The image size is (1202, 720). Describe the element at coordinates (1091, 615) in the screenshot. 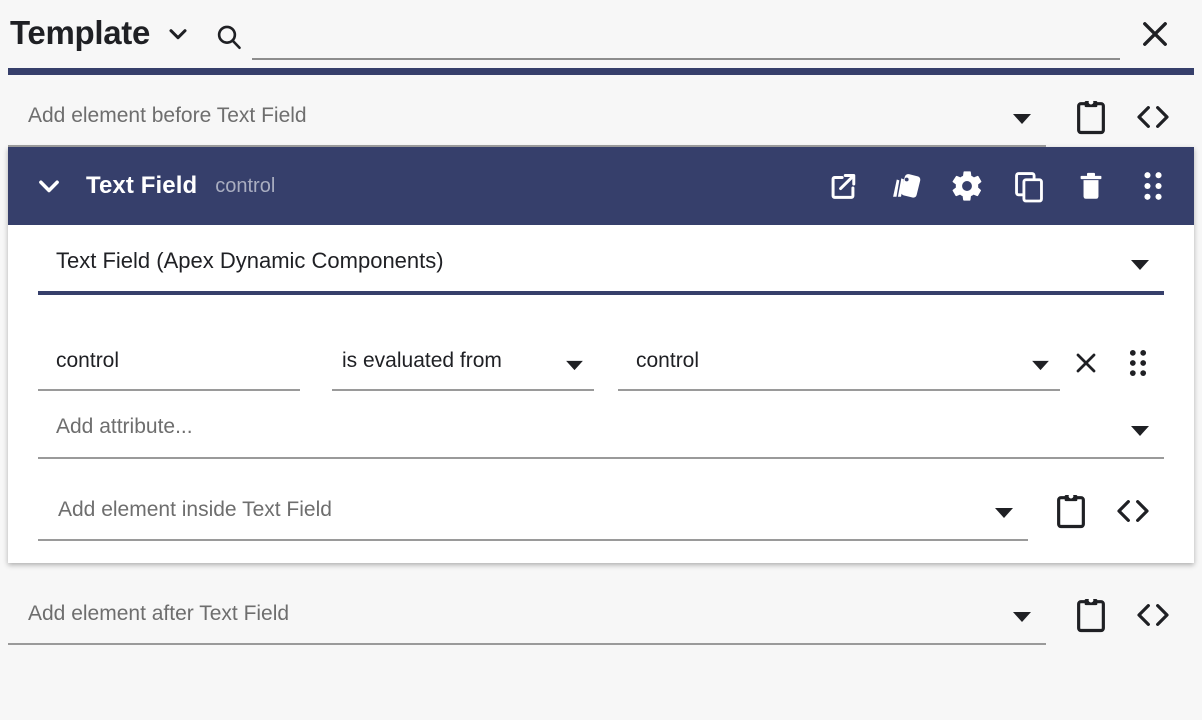

I see `paste-element-after-button` at that location.